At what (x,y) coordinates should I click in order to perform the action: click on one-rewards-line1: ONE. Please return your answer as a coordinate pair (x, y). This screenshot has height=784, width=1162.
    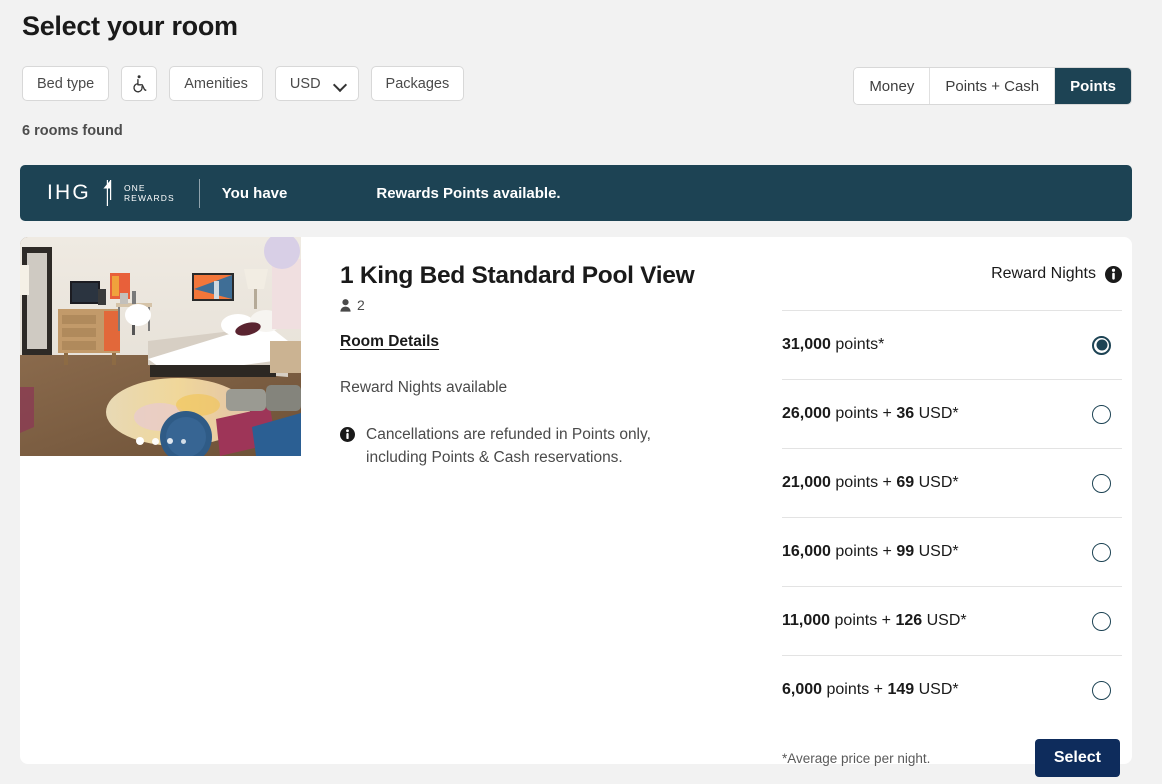
    Looking at the image, I should click on (134, 188).